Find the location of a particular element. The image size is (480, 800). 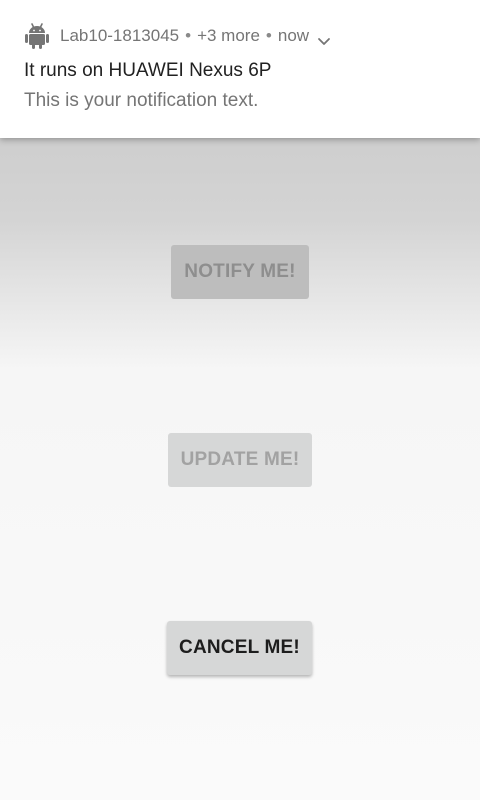

update-button: UPDATE ME! is located at coordinates (240, 460).